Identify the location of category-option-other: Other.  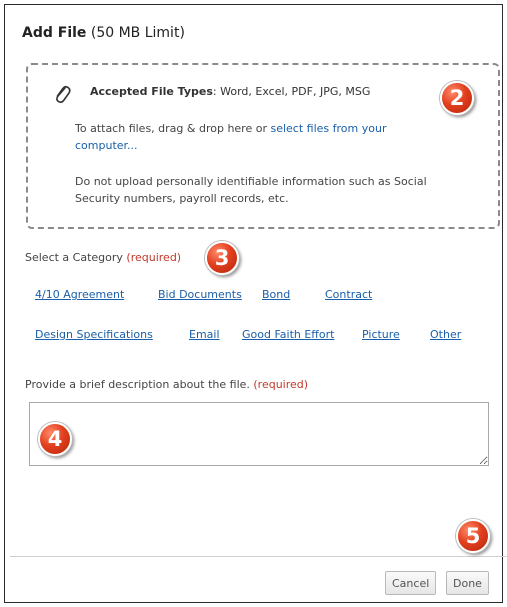
(445, 334).